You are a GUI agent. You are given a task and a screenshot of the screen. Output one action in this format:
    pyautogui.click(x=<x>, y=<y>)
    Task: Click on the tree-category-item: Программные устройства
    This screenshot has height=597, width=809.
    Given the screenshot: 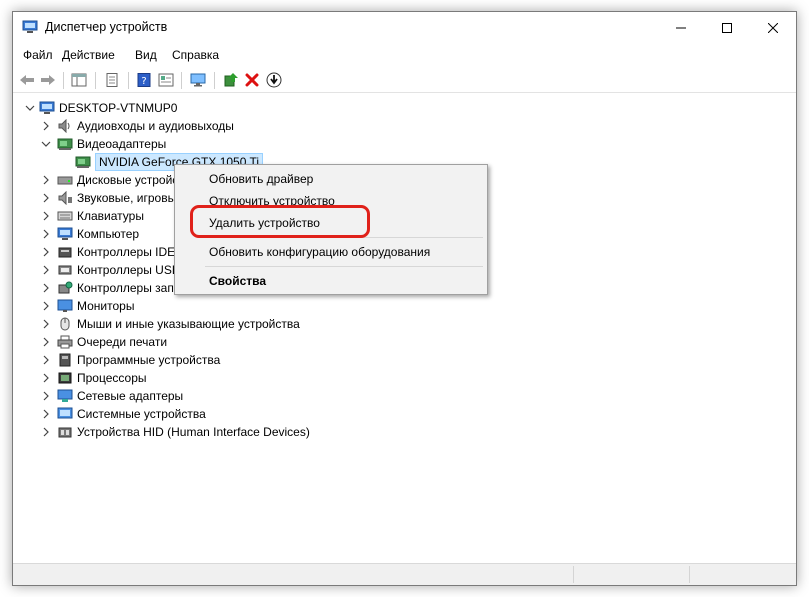 What is the action you would take?
    pyautogui.click(x=138, y=360)
    